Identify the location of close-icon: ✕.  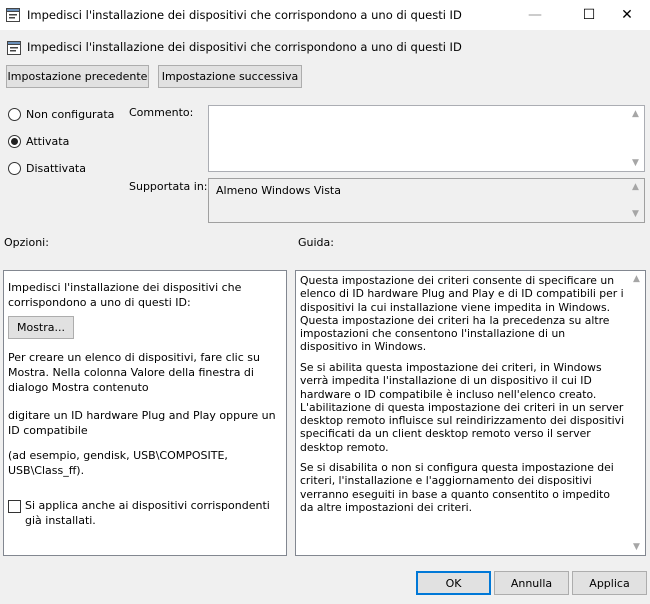
(627, 15).